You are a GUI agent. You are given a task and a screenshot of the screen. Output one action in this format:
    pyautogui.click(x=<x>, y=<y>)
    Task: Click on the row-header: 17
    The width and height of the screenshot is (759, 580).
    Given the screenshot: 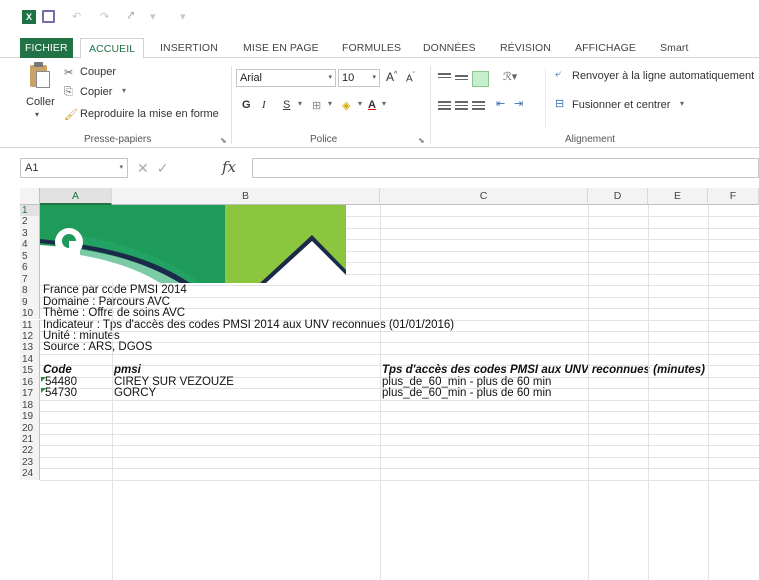 What is the action you would take?
    pyautogui.click(x=30, y=394)
    